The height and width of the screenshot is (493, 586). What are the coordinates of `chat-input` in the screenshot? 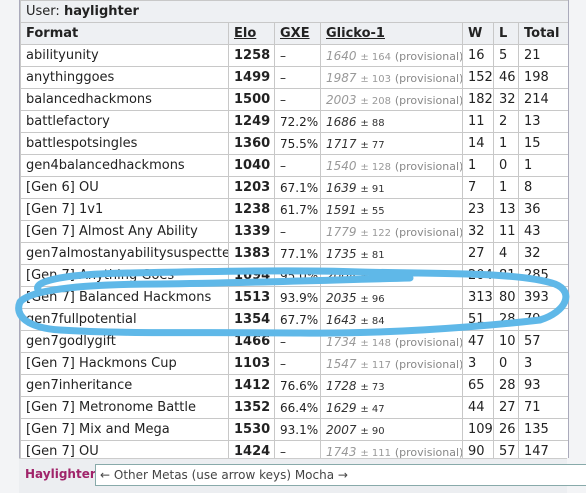 It's located at (340, 475).